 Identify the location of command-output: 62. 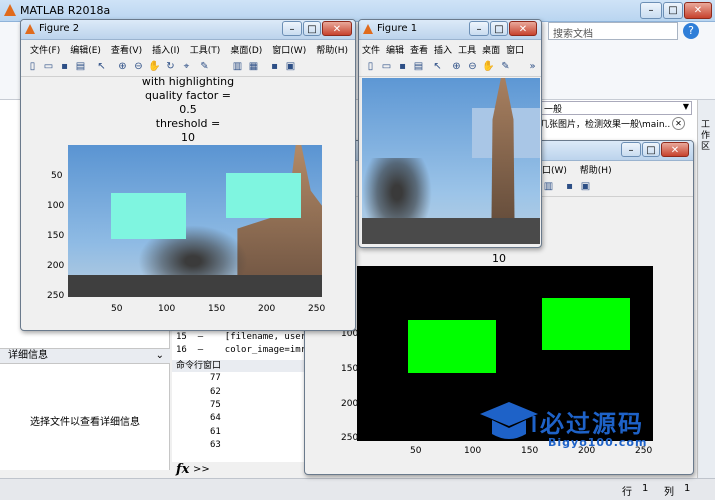
(215, 392).